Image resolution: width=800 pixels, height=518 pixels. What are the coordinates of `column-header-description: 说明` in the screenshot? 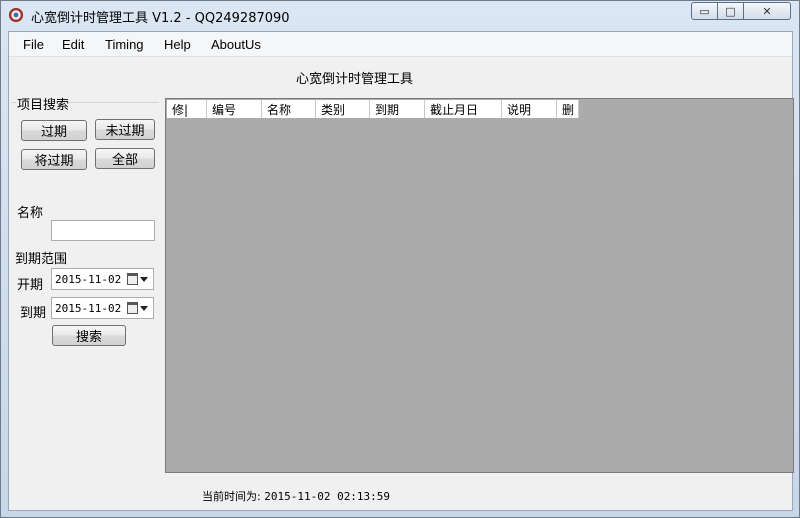 It's located at (529, 109).